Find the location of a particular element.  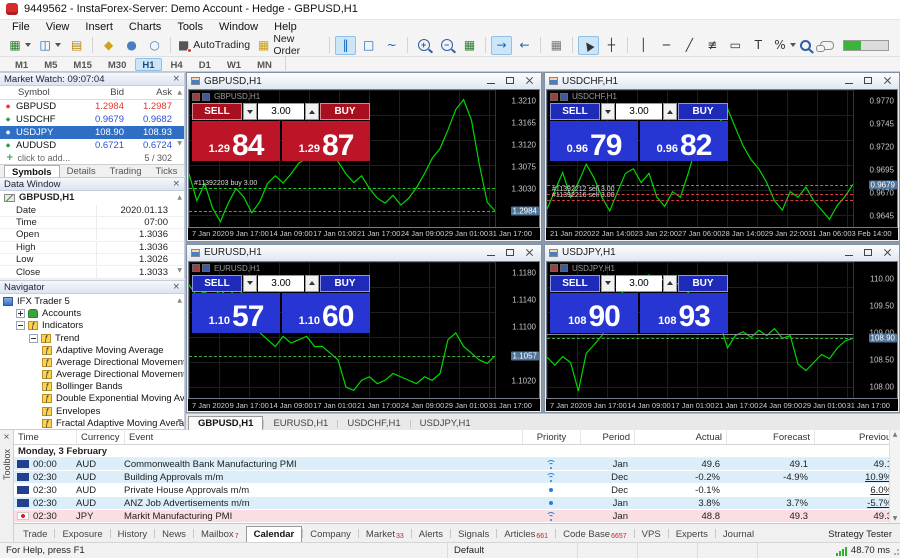

shapes-button: ▭ is located at coordinates (735, 45).